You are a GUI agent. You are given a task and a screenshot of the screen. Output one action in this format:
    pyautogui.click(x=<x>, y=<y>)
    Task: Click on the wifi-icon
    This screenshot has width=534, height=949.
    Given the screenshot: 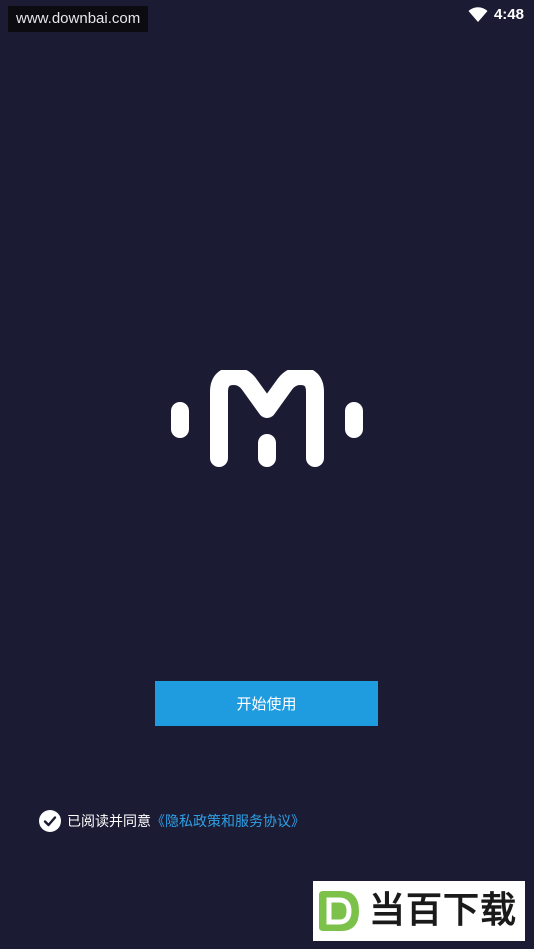 What is the action you would take?
    pyautogui.click(x=478, y=15)
    